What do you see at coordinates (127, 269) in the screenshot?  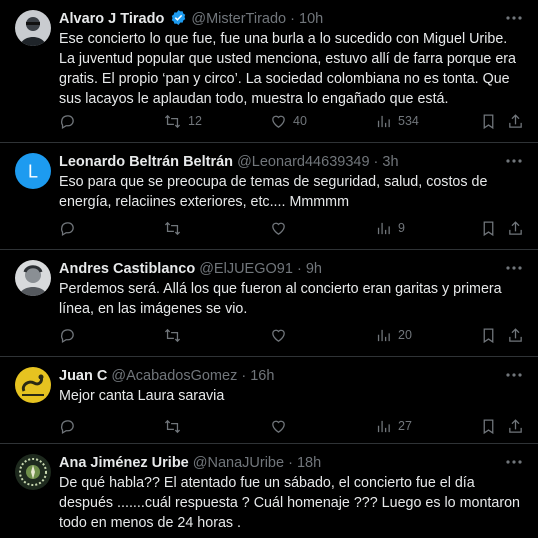 I see `display-name: Andres Castiblanco` at bounding box center [127, 269].